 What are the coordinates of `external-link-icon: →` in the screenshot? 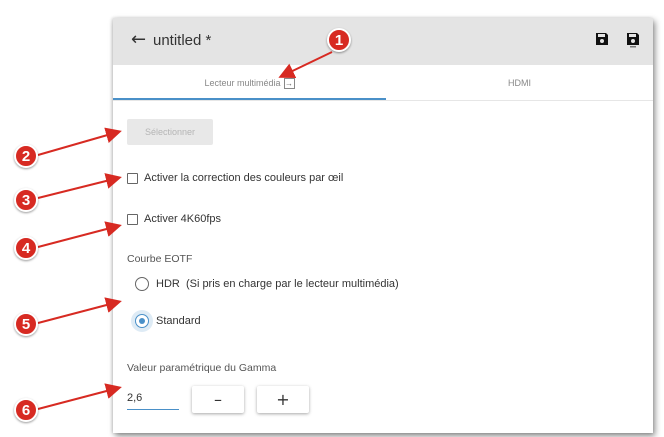 It's located at (289, 83).